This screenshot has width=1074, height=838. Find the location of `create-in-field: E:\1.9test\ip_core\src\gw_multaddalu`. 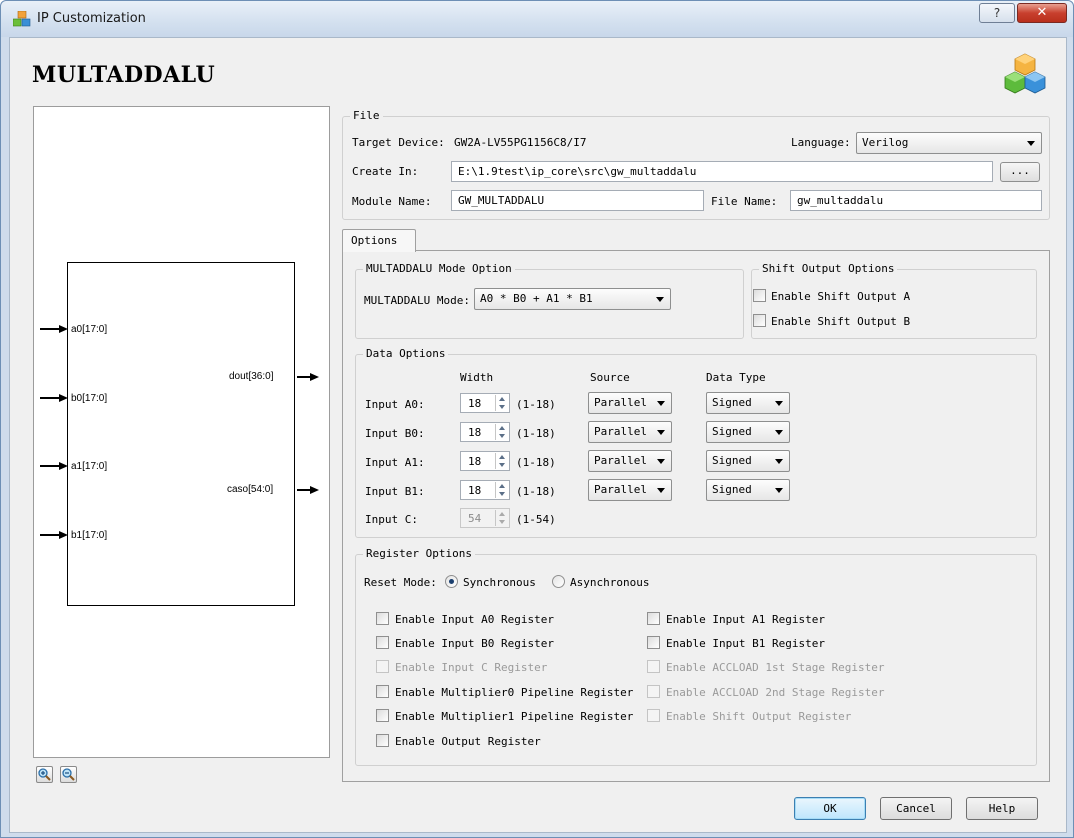

create-in-field: E:\1.9test\ip_core\src\gw_multaddalu is located at coordinates (722, 171).